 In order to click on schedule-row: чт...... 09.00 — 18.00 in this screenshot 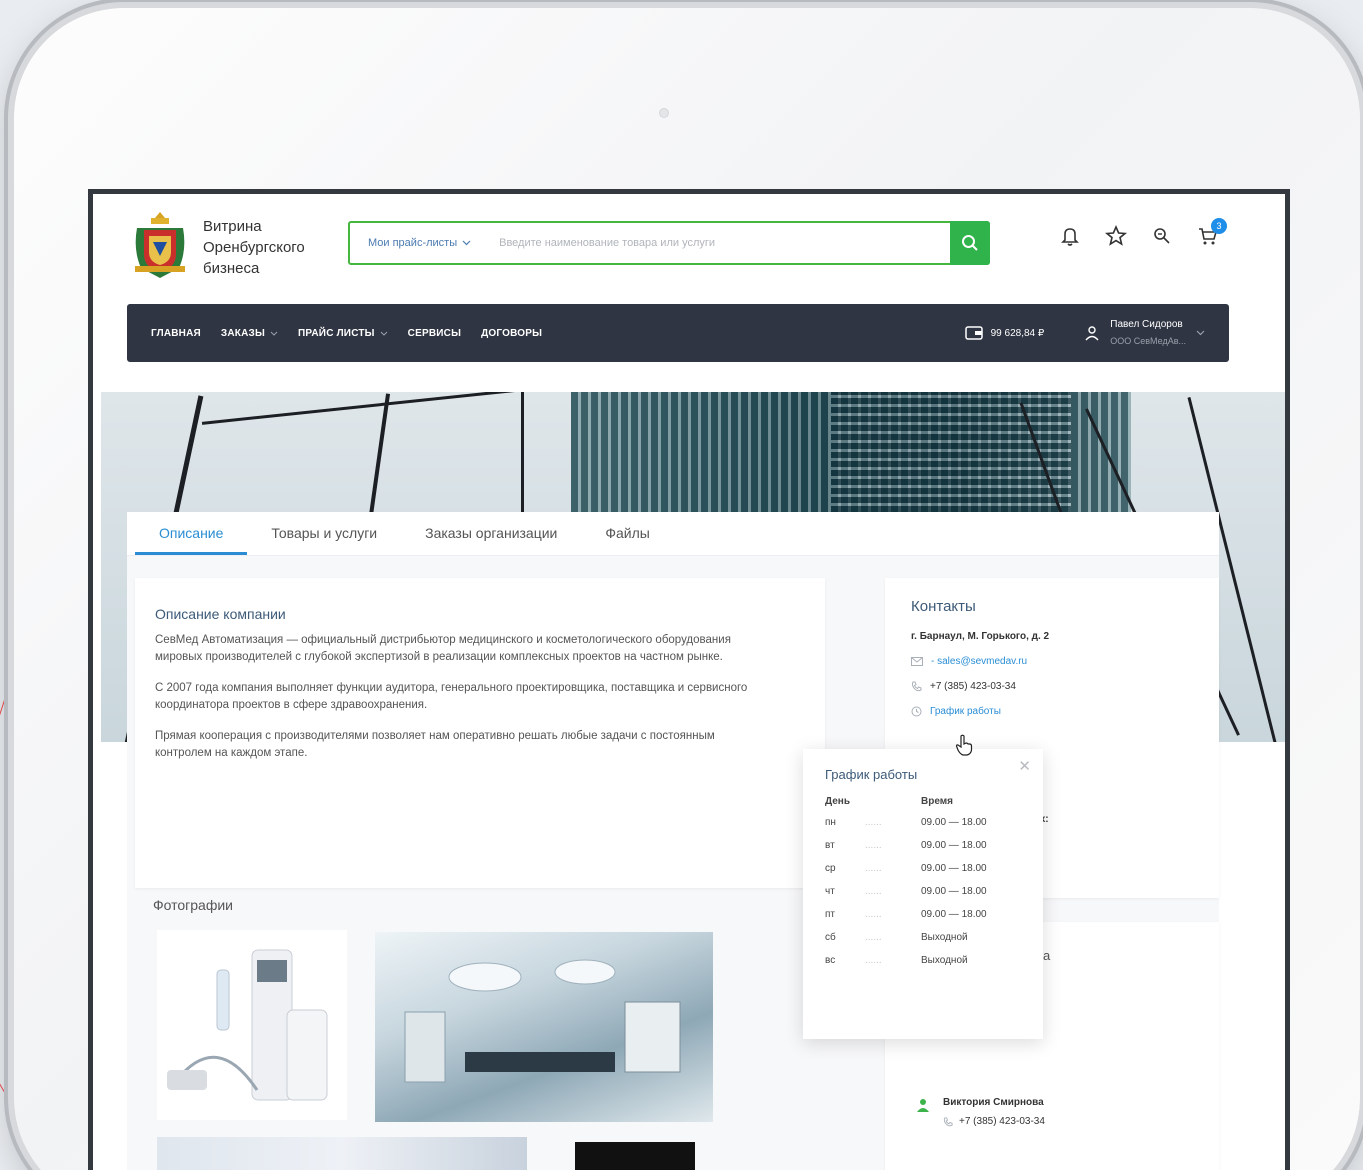, I will do `click(923, 891)`.